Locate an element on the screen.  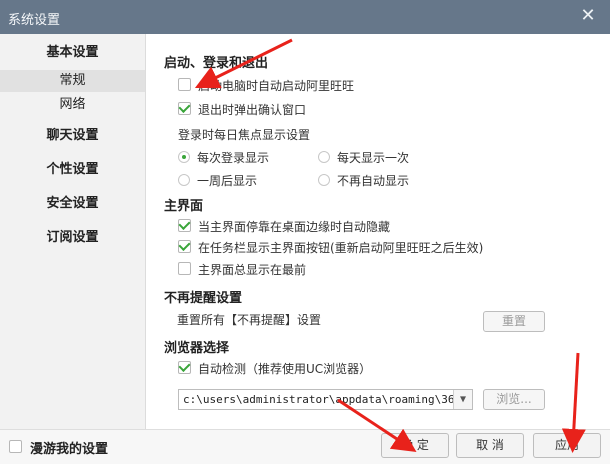
section-heading-startup: 启动、登录和退出 is located at coordinates (216, 63).